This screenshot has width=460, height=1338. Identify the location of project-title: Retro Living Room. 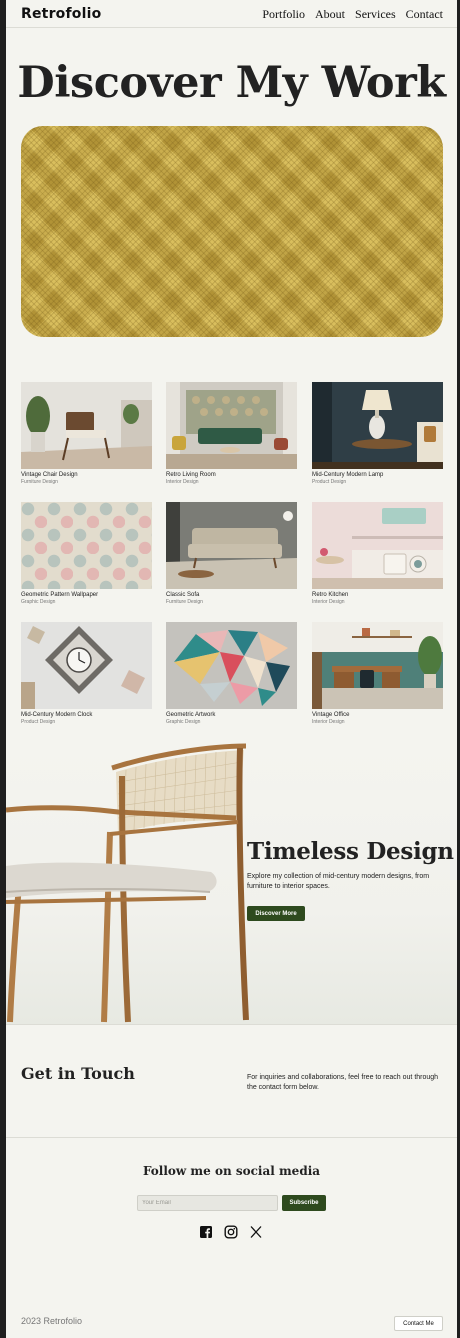
(191, 475).